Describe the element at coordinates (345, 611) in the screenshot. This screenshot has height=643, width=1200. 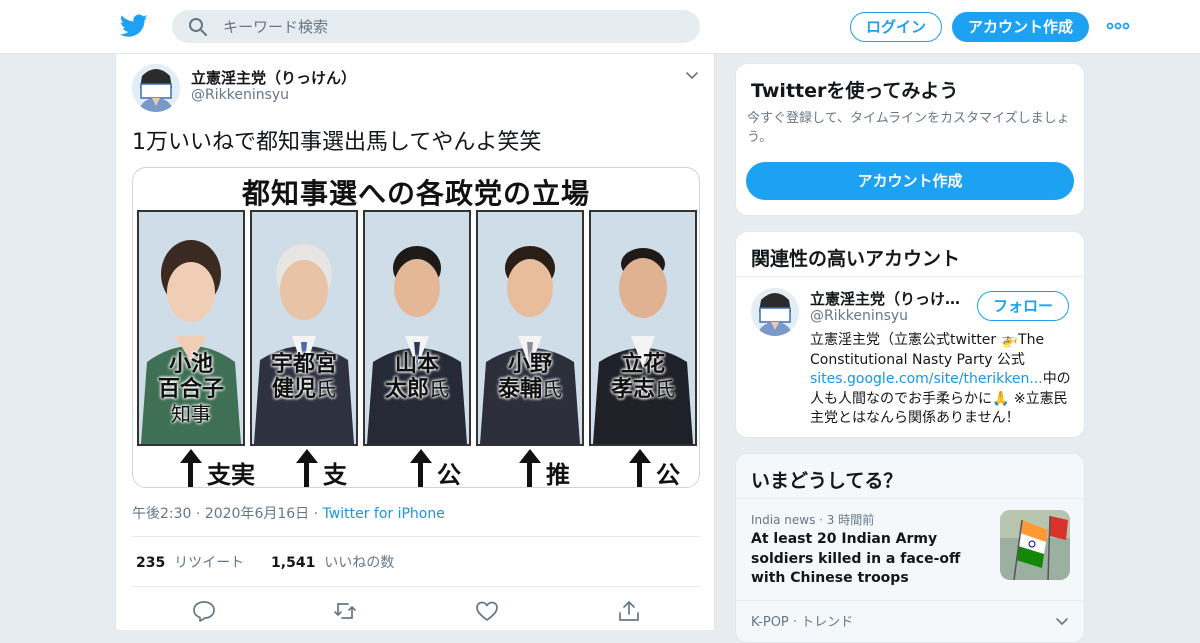
I see `retweet-icon` at that location.